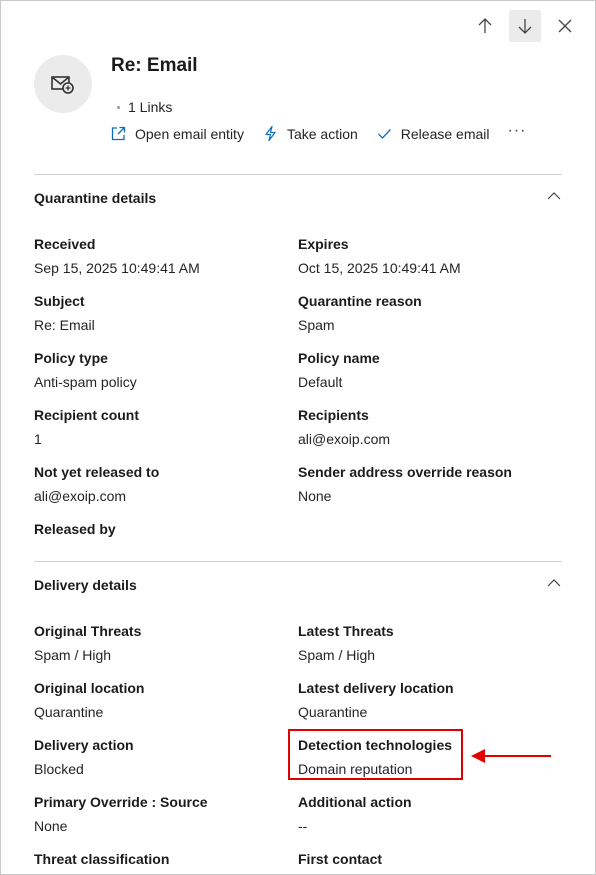  What do you see at coordinates (340, 859) in the screenshot?
I see `field-label: First contact` at bounding box center [340, 859].